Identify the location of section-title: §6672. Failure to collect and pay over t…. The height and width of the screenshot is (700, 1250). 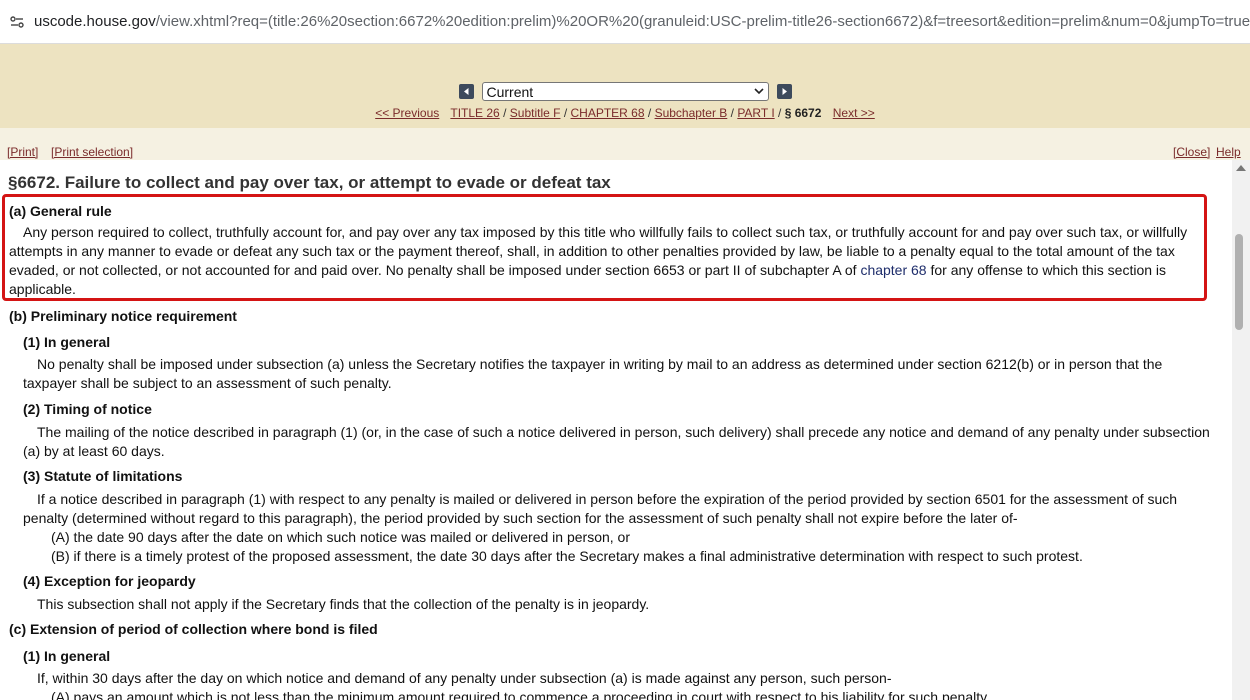
(309, 182).